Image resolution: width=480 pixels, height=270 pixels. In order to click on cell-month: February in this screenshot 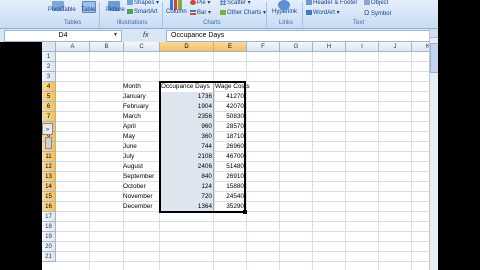, I will do `click(136, 107)`.